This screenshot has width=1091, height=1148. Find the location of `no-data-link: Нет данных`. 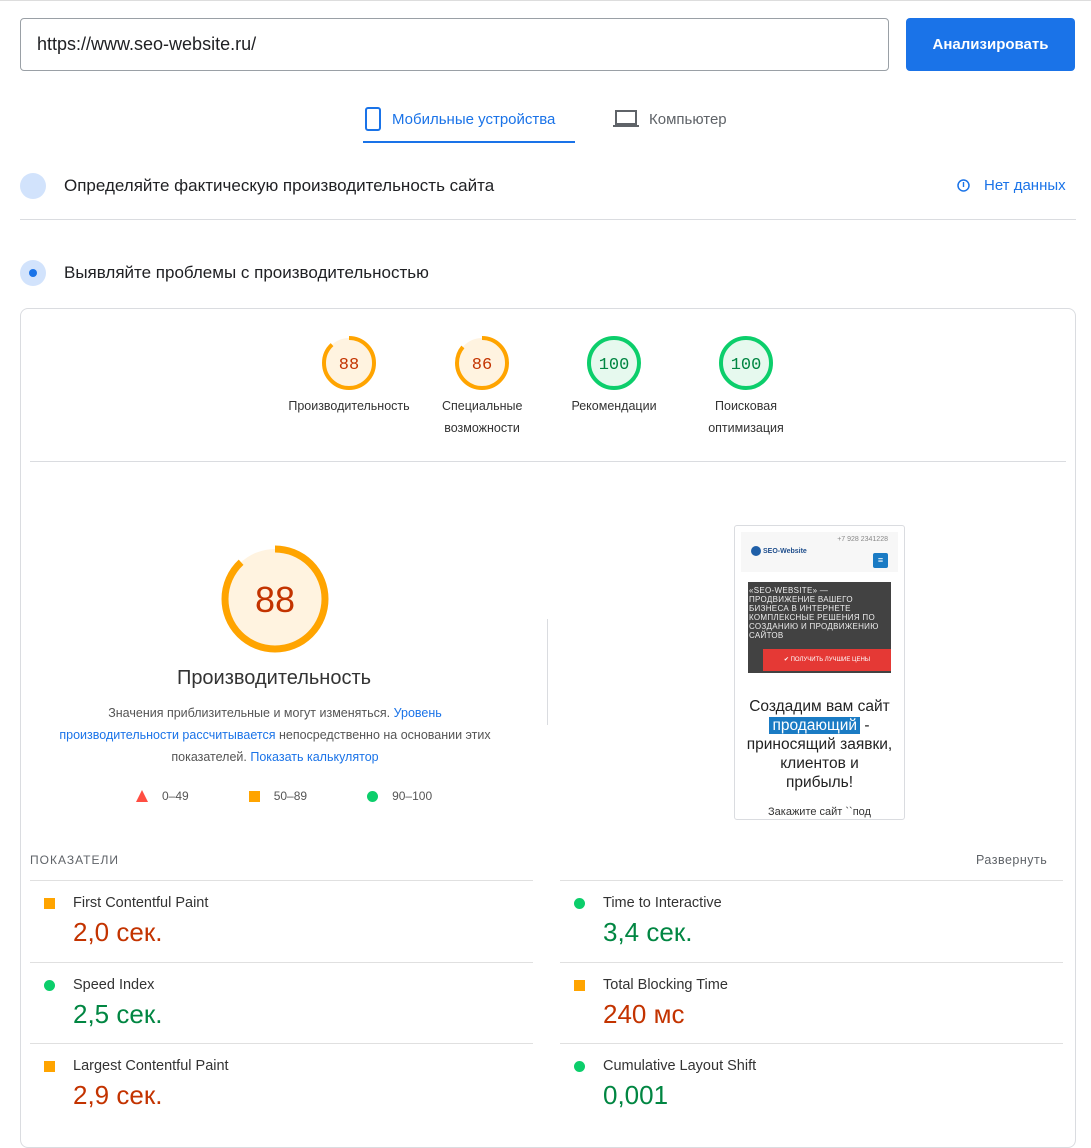

no-data-link: Нет данных is located at coordinates (1011, 185).